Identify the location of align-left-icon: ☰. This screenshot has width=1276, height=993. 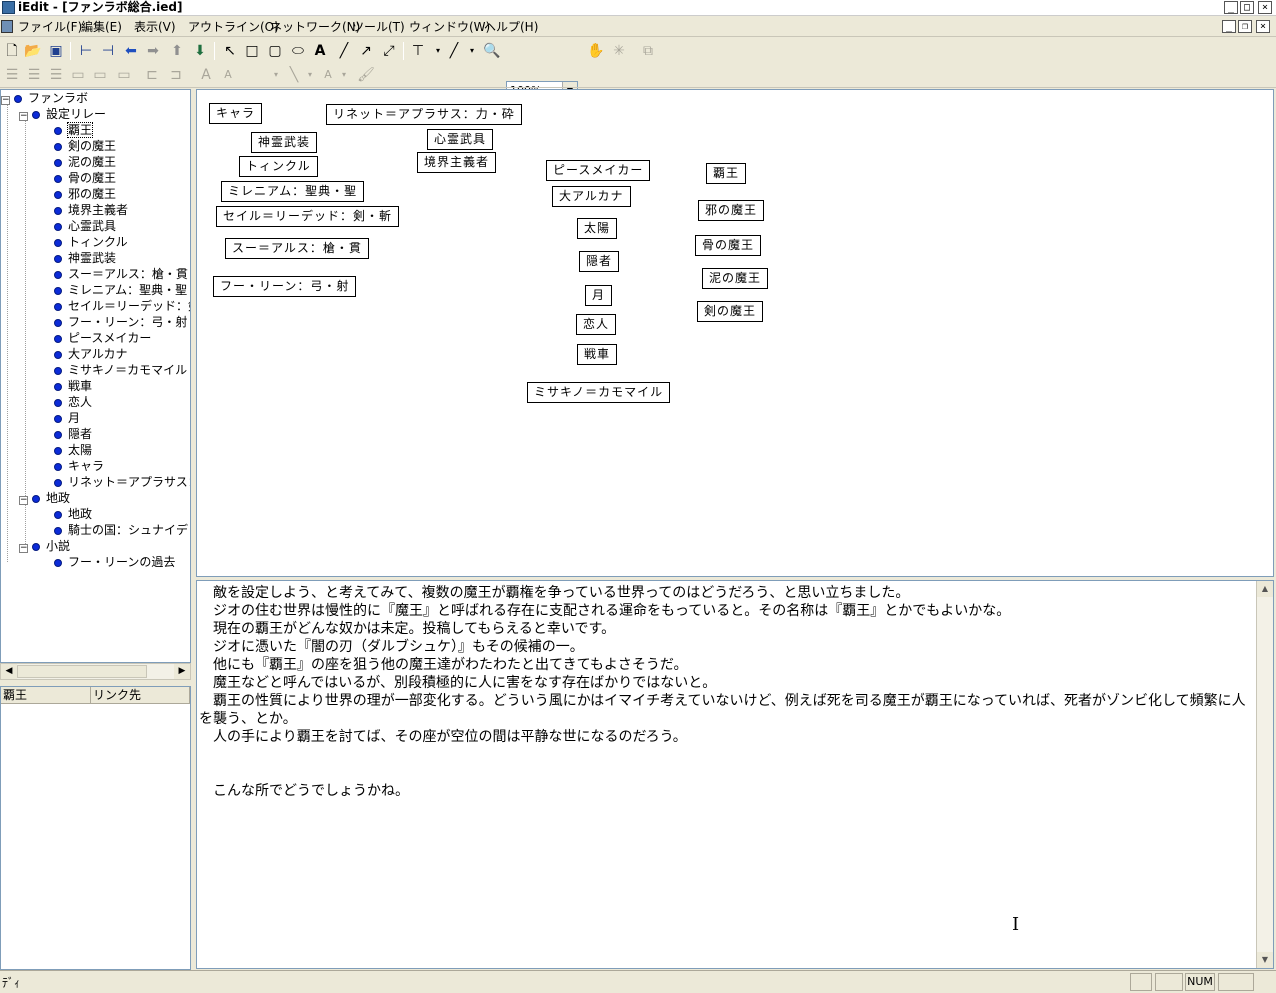
(12, 75).